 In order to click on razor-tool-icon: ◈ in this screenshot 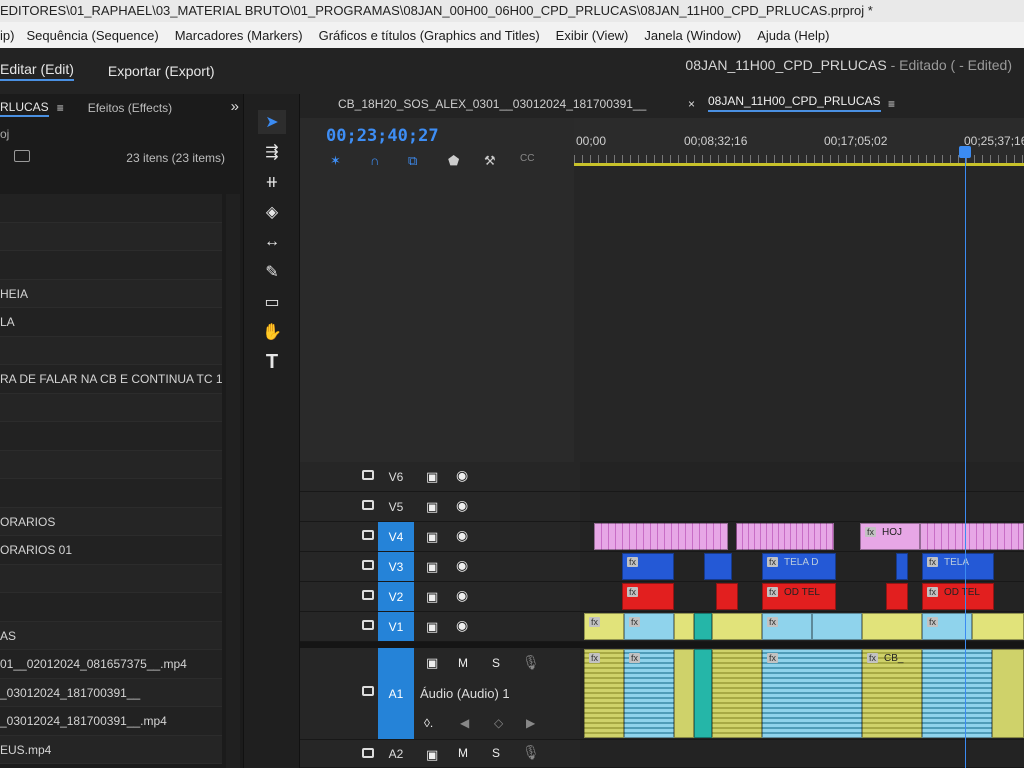, I will do `click(272, 212)`.